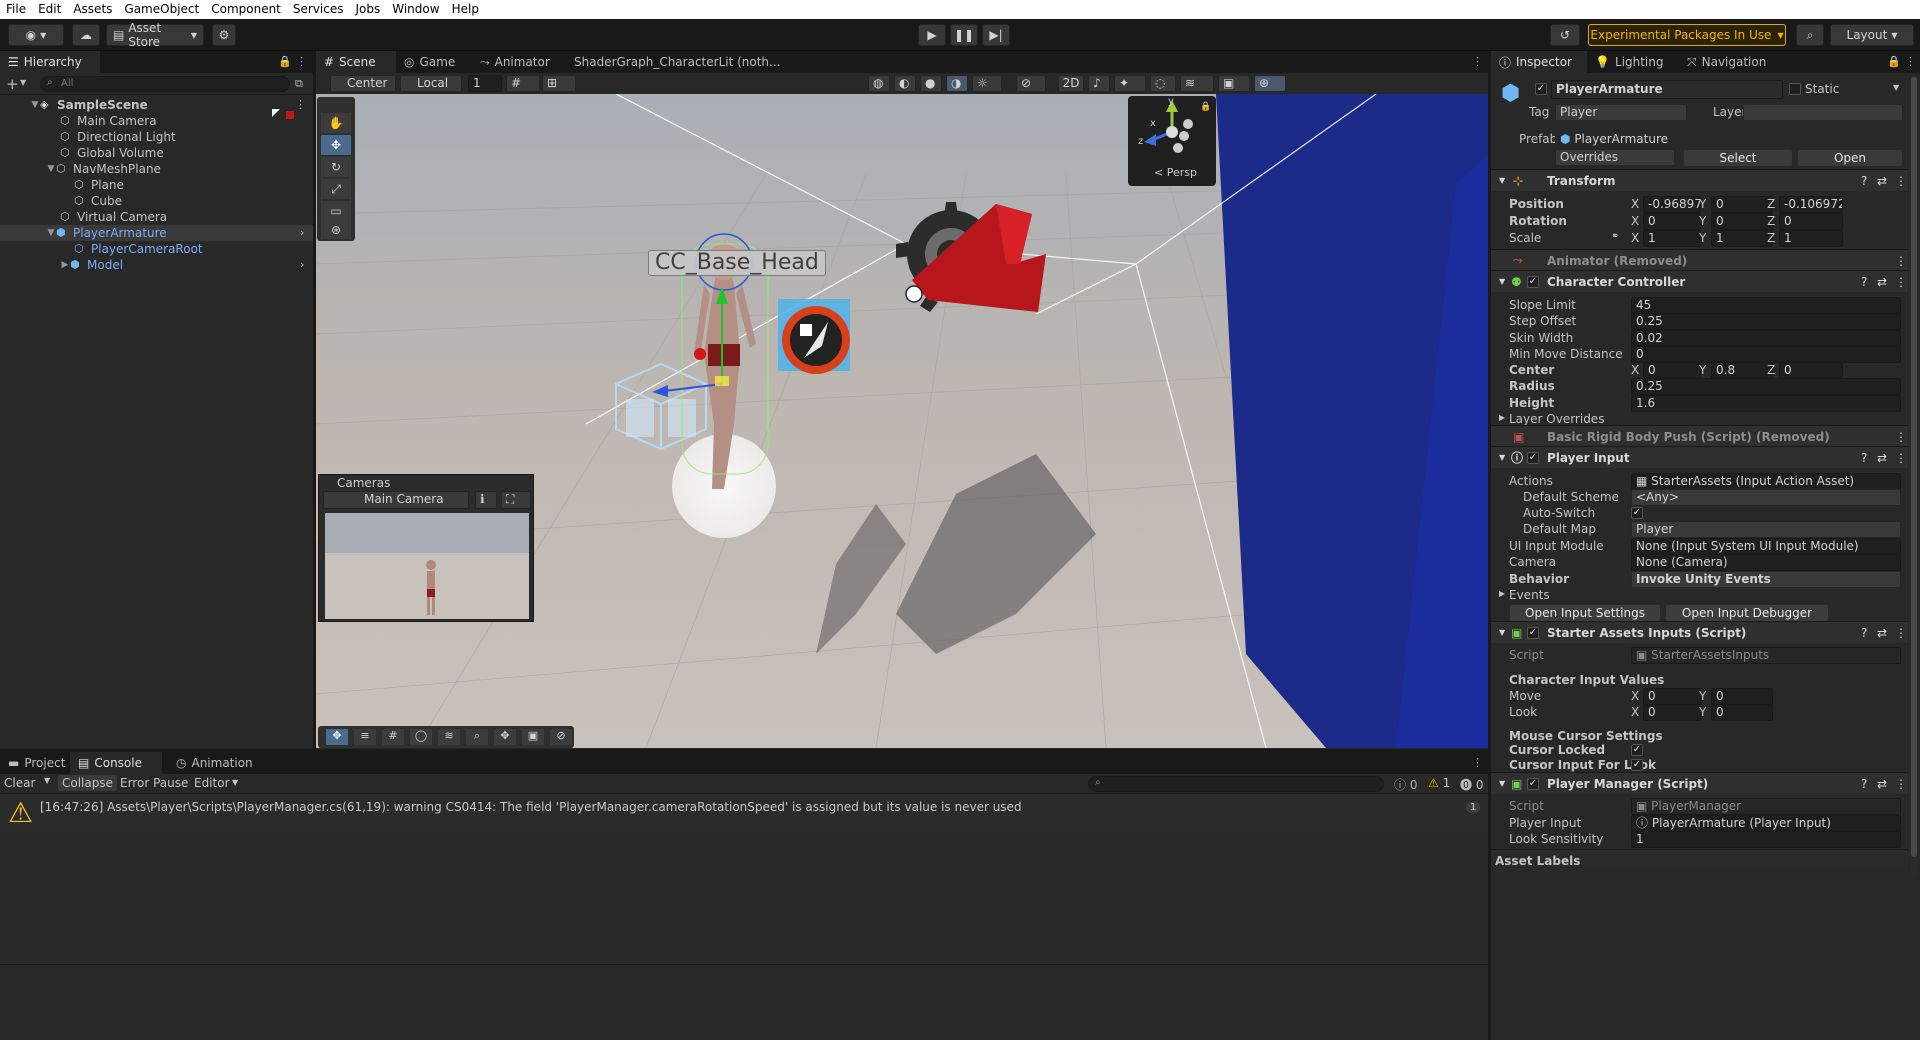 This screenshot has height=1040, width=1920. Describe the element at coordinates (1672, 696) in the screenshot. I see `move-x-field: 0` at that location.